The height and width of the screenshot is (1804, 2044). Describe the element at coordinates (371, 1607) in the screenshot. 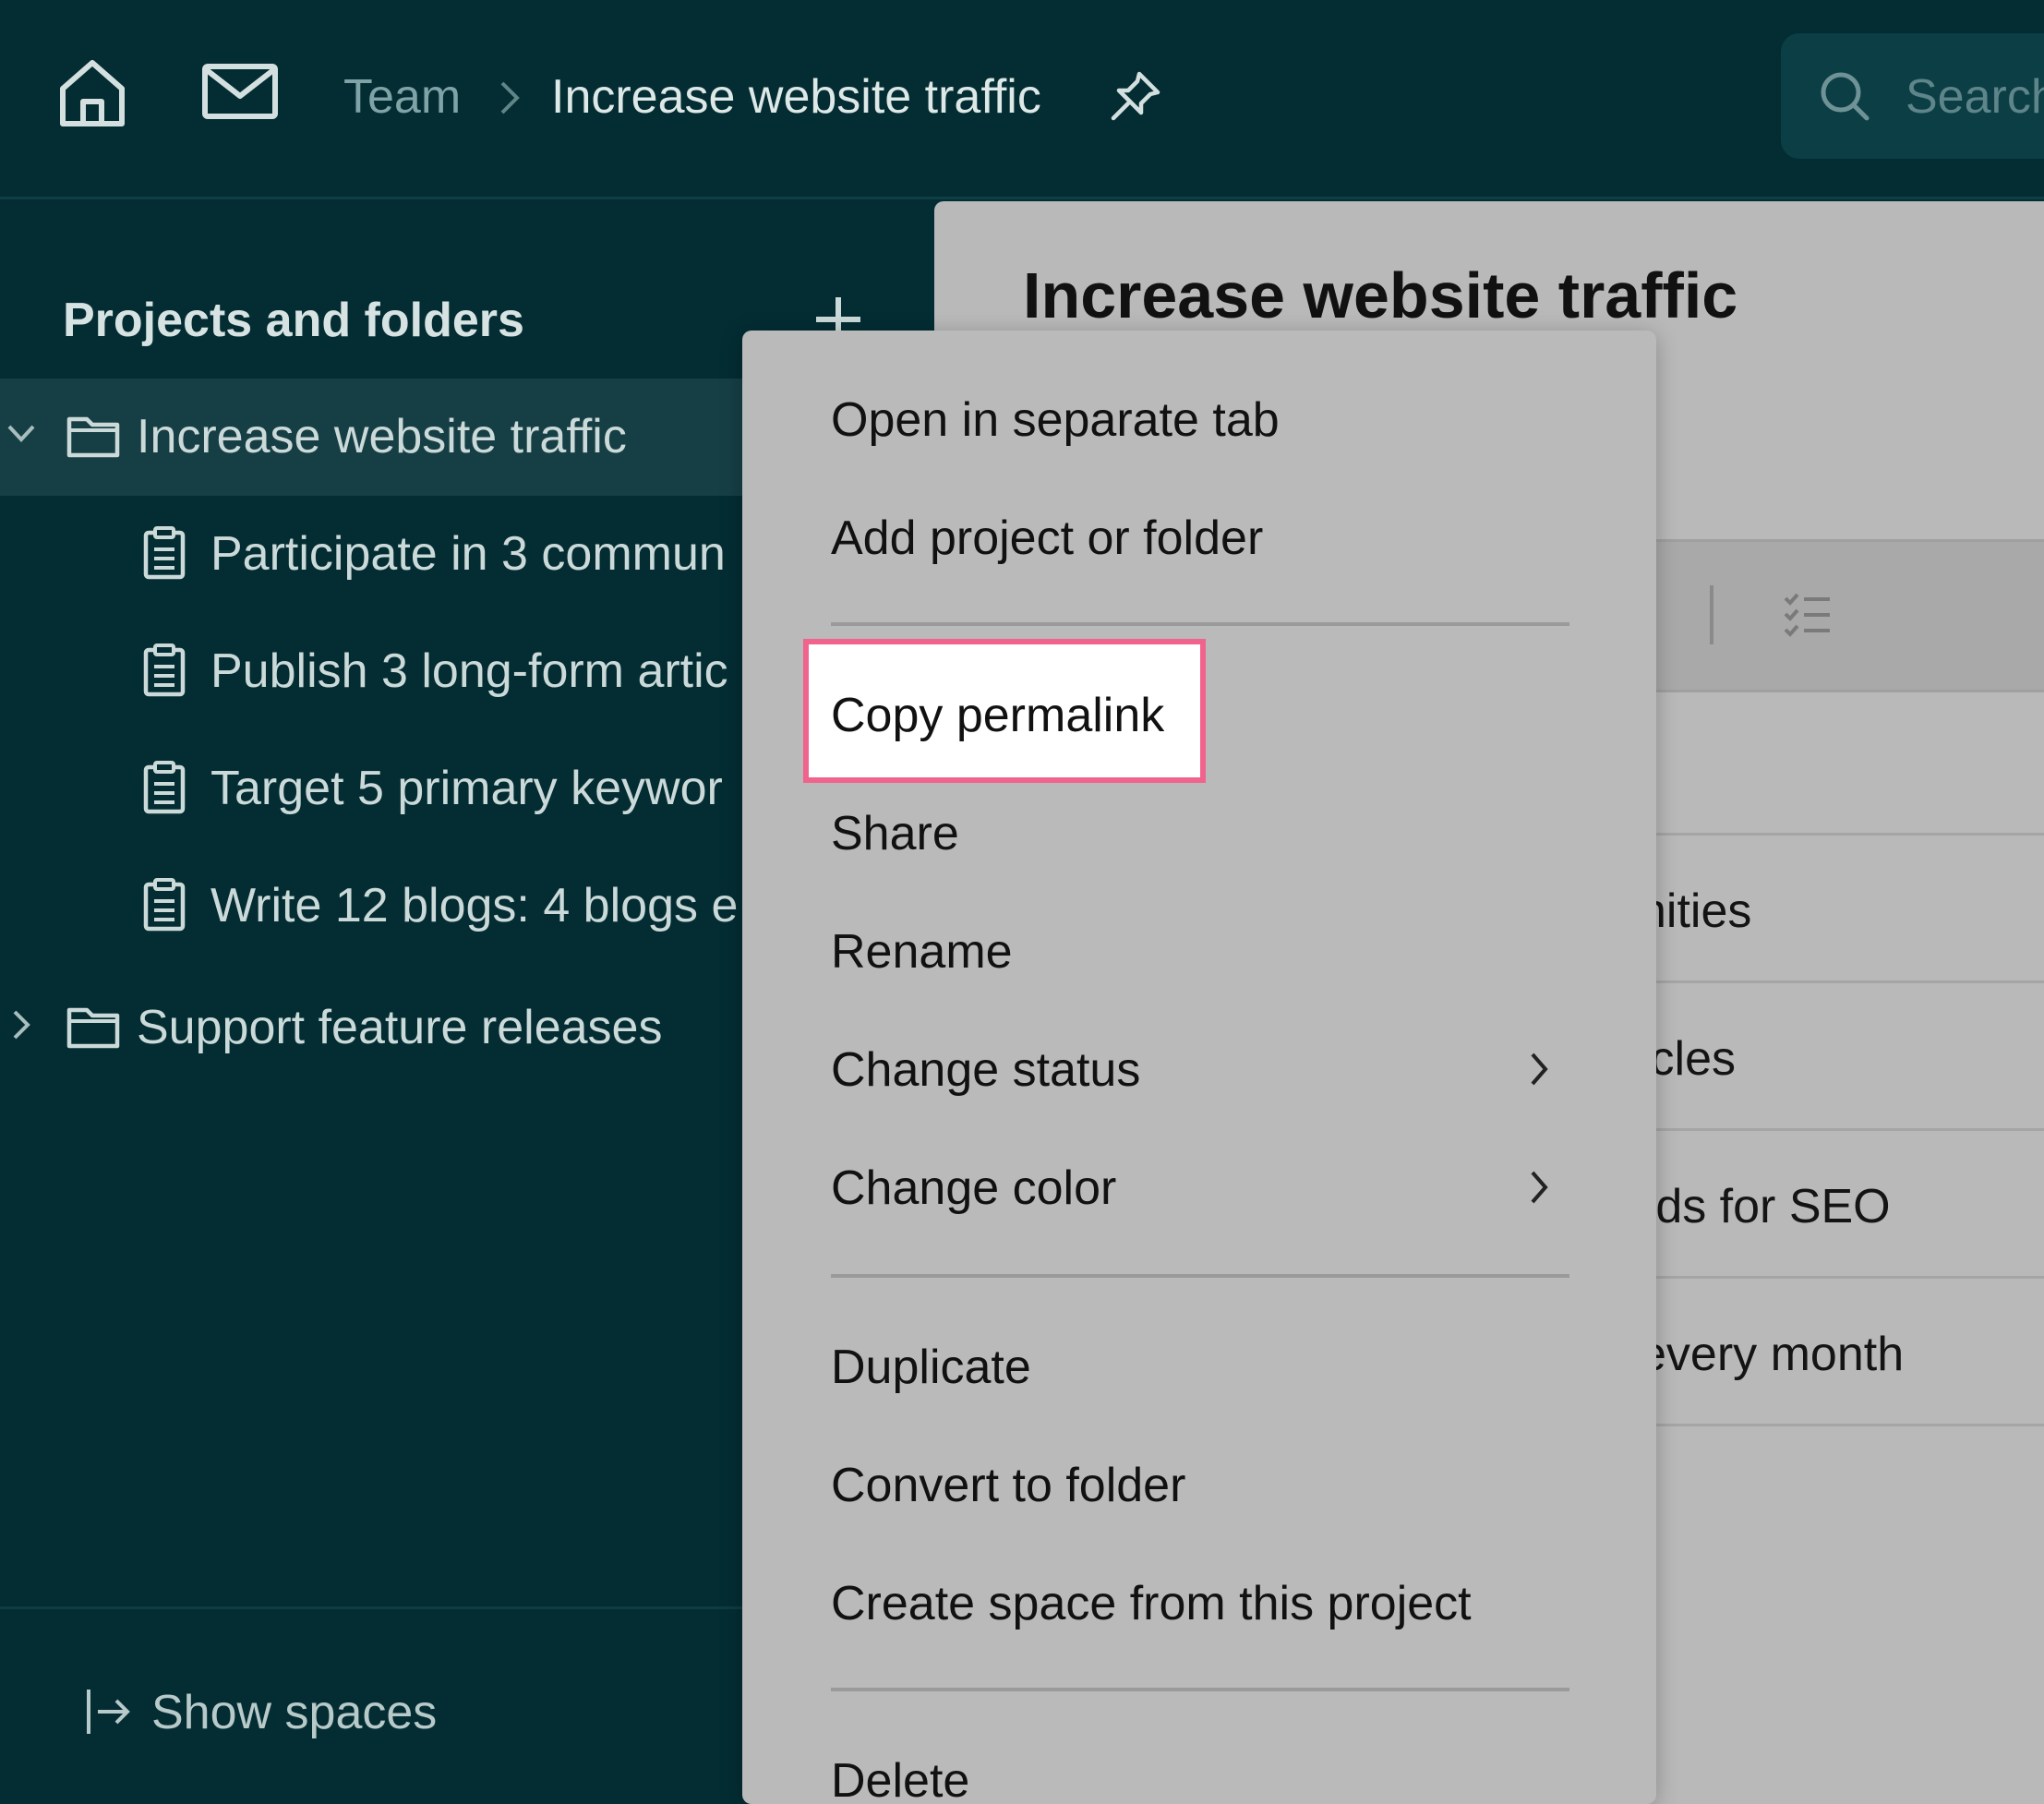

I see `sidebar-footer-divider` at that location.